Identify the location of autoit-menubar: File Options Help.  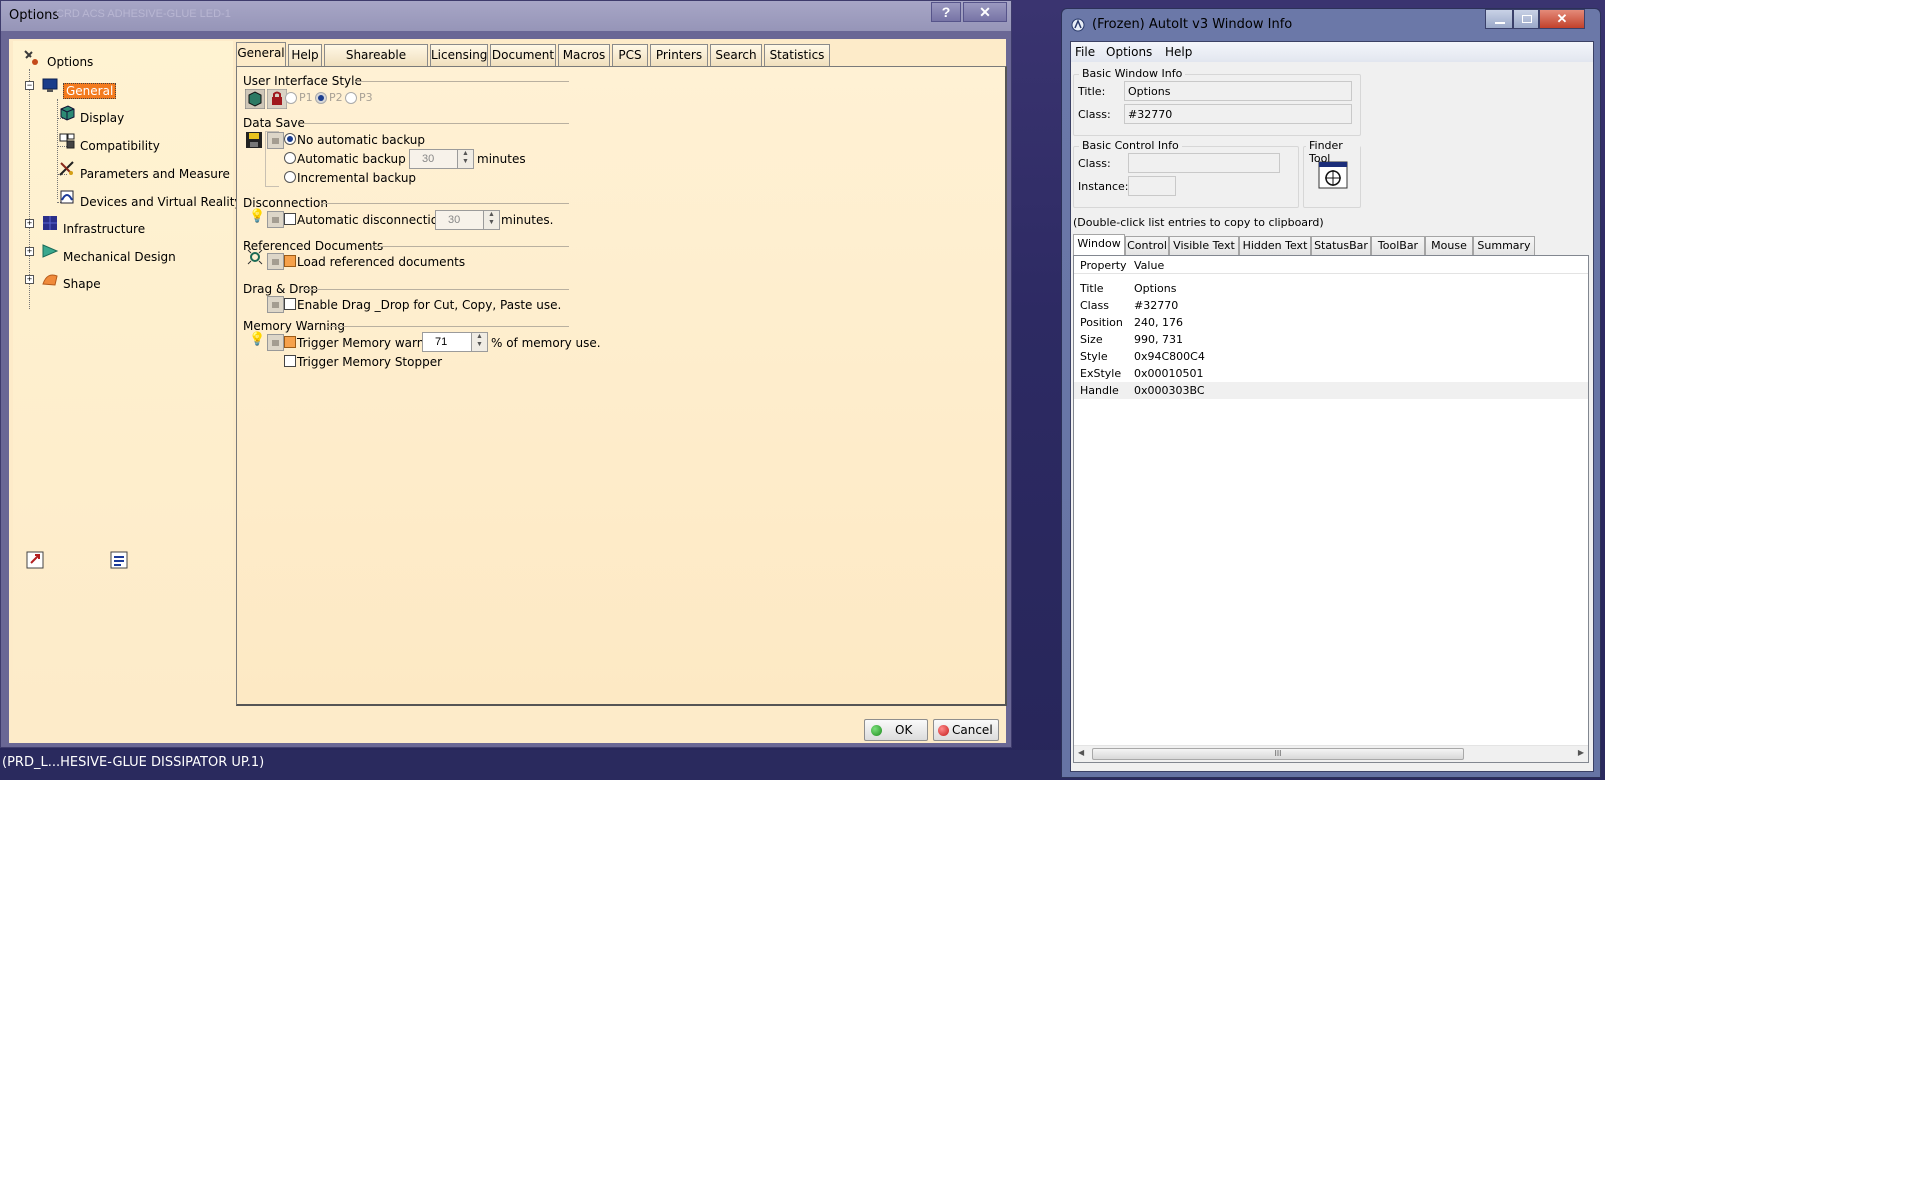
(1332, 52).